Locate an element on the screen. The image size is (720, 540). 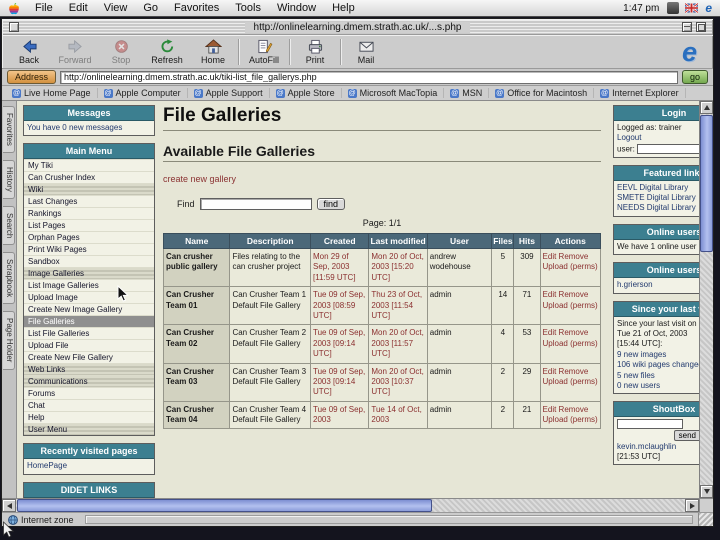
menu-section-file-galleries: File Galleries is located at coordinates (89, 321).